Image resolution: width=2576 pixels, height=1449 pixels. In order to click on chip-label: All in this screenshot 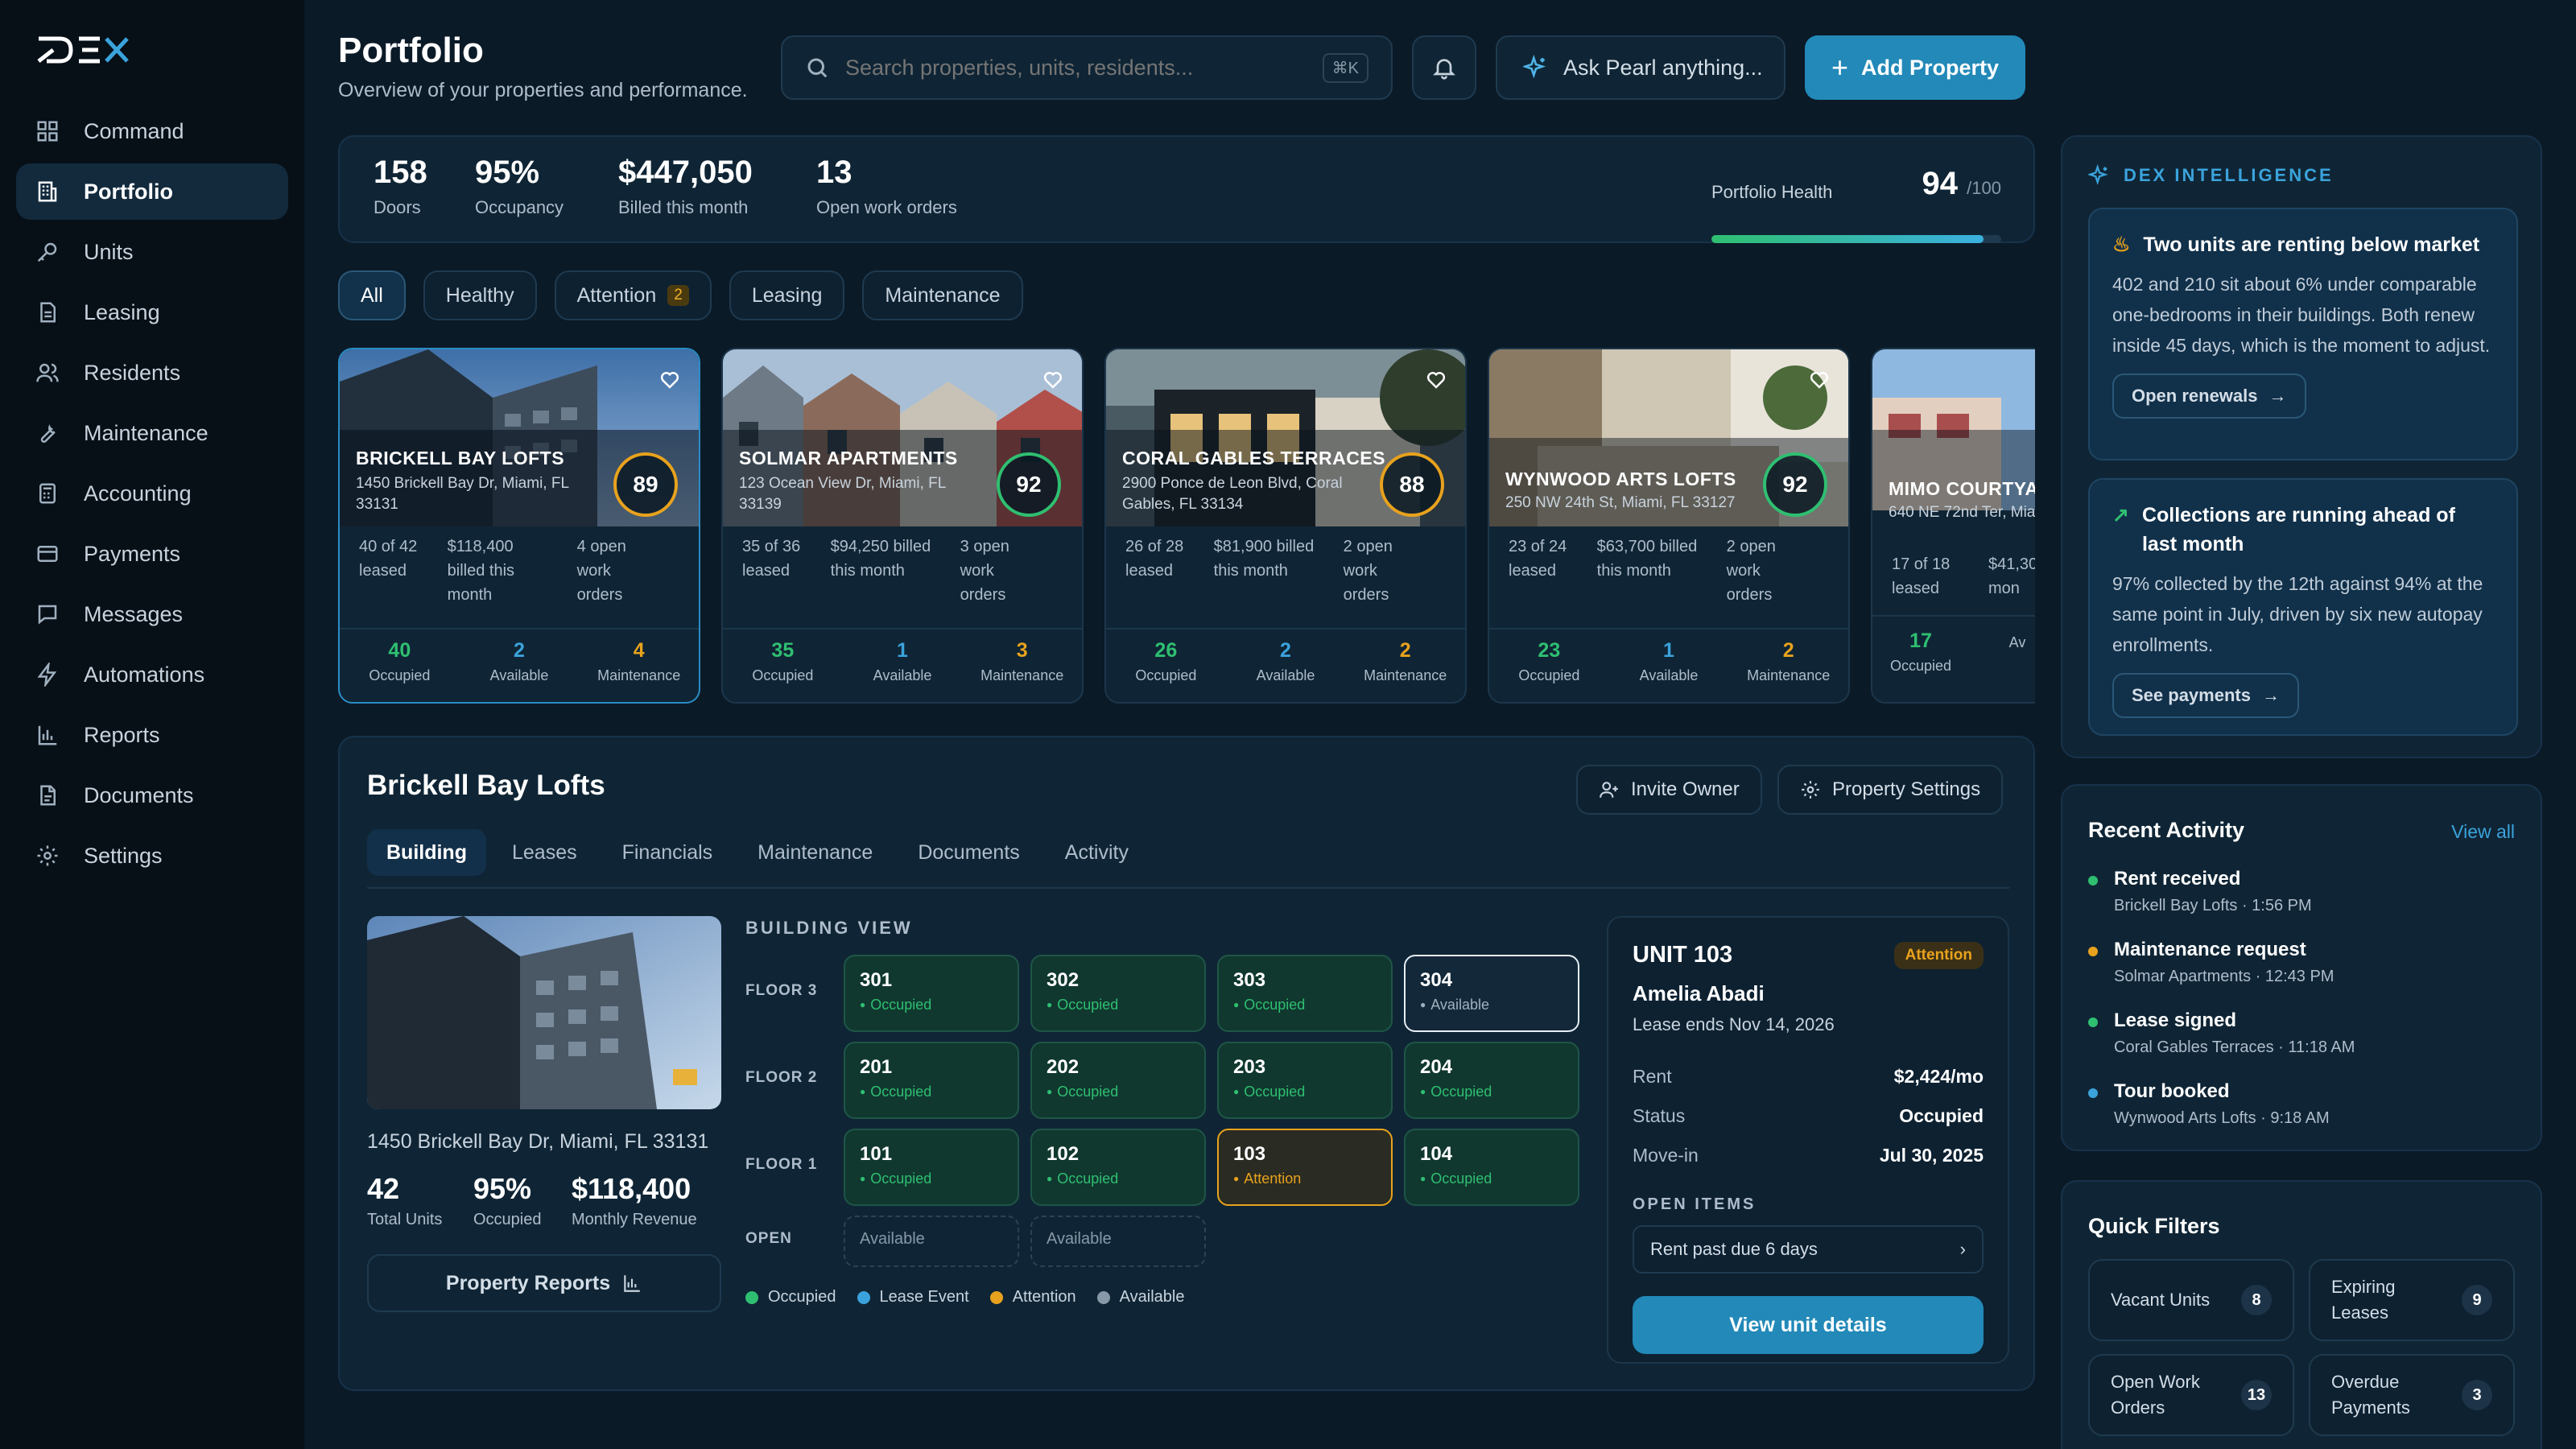, I will do `click(372, 295)`.